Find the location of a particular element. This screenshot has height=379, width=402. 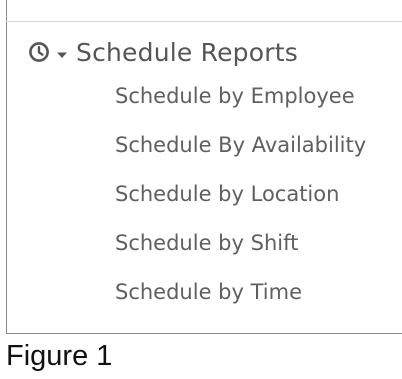

caret-down-icon is located at coordinates (62, 52).